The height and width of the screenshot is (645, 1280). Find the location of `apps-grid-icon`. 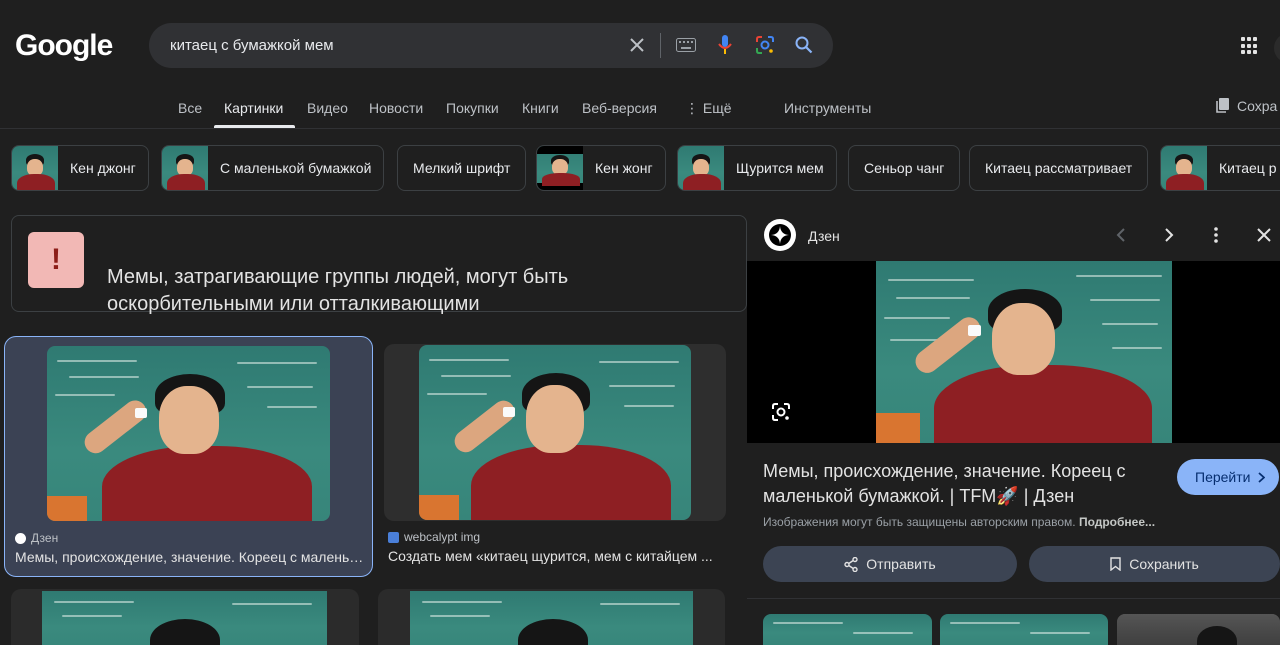

apps-grid-icon is located at coordinates (1250, 46).